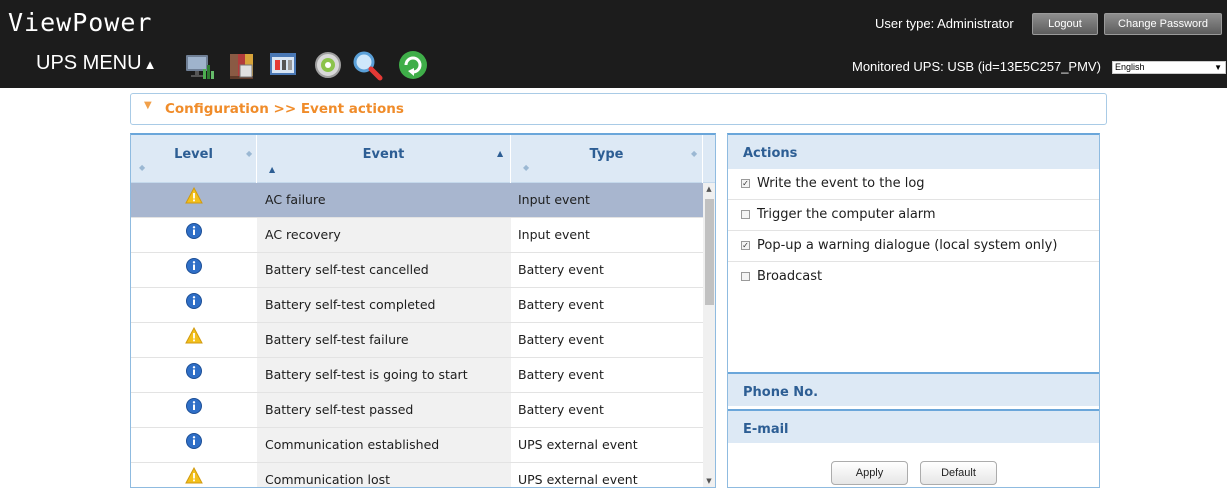 The image size is (1227, 488). I want to click on event-name: Battery self-test failure, so click(337, 339).